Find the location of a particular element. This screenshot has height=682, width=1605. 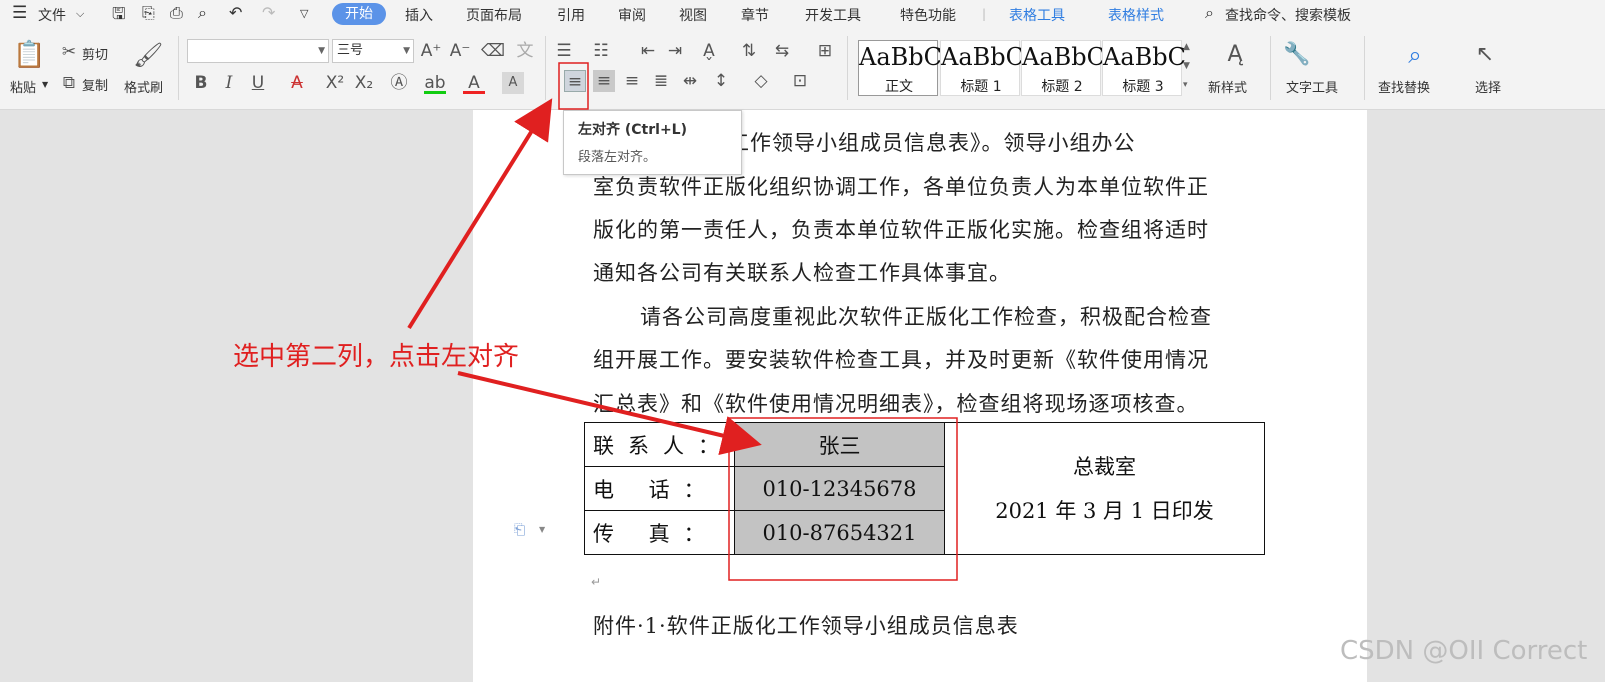

annotation-text: 选中第二列，点击左对齐 is located at coordinates (376, 357).